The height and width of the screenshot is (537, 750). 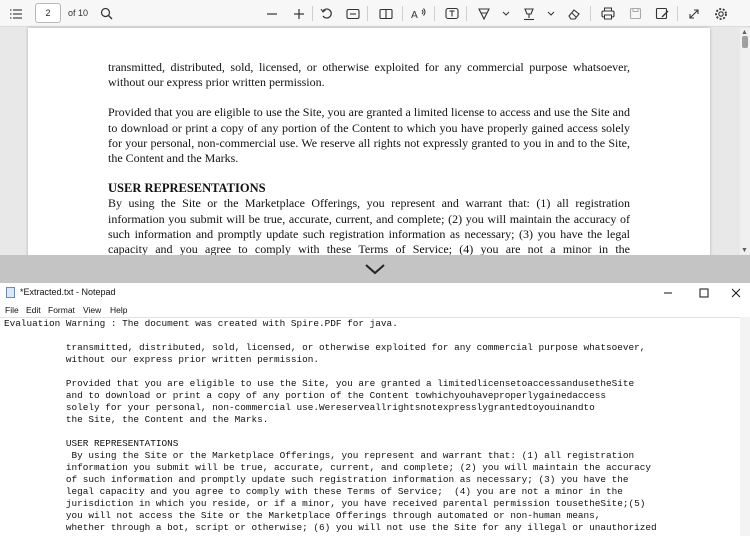 What do you see at coordinates (744, 32) in the screenshot?
I see `scroll-up-icon: ▲` at bounding box center [744, 32].